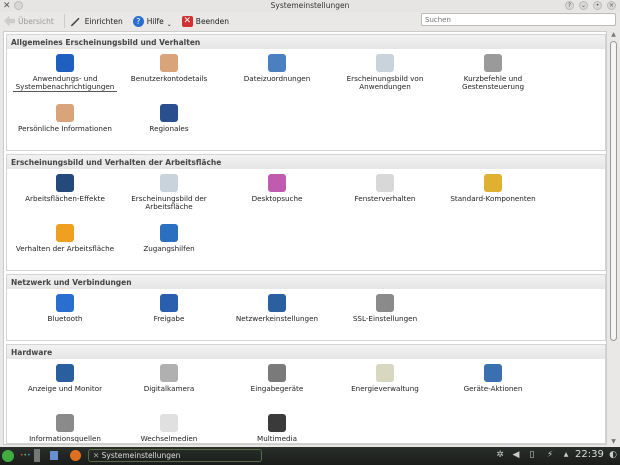 The width and height of the screenshot is (620, 465). I want to click on settings-module: Persönliche Informationen, so click(65, 118).